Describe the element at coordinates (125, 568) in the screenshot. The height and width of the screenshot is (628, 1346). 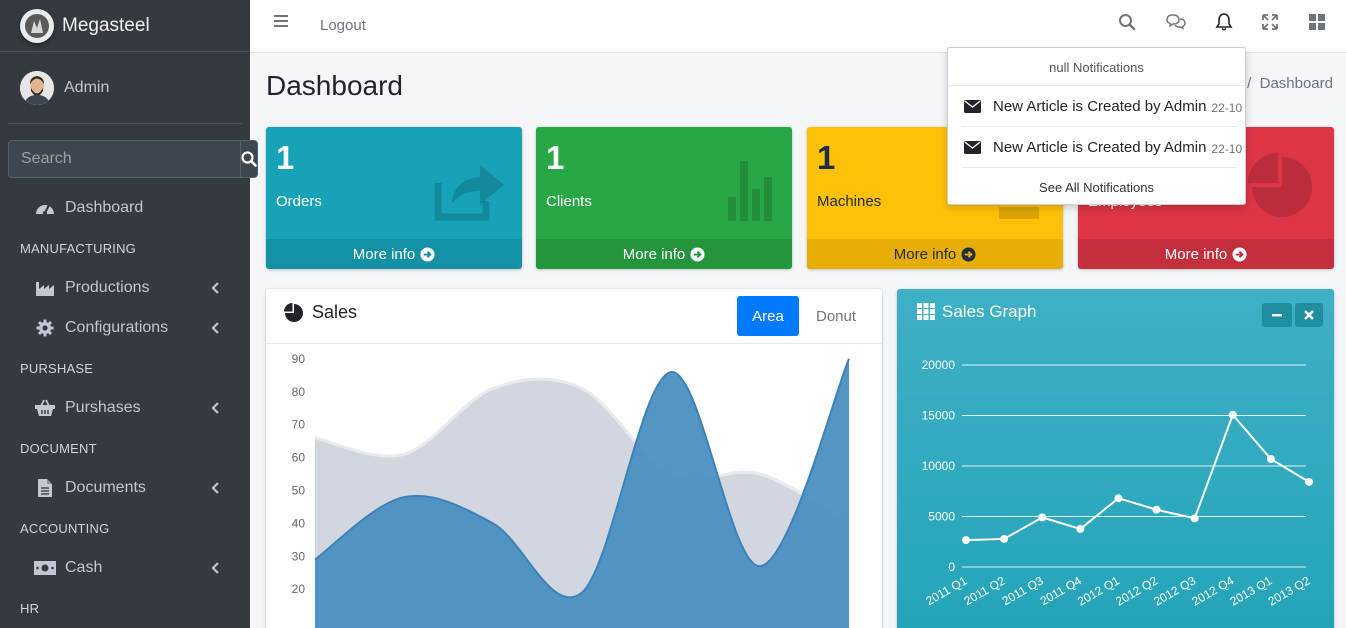
I see `sidebar-item-cash: Cash` at that location.